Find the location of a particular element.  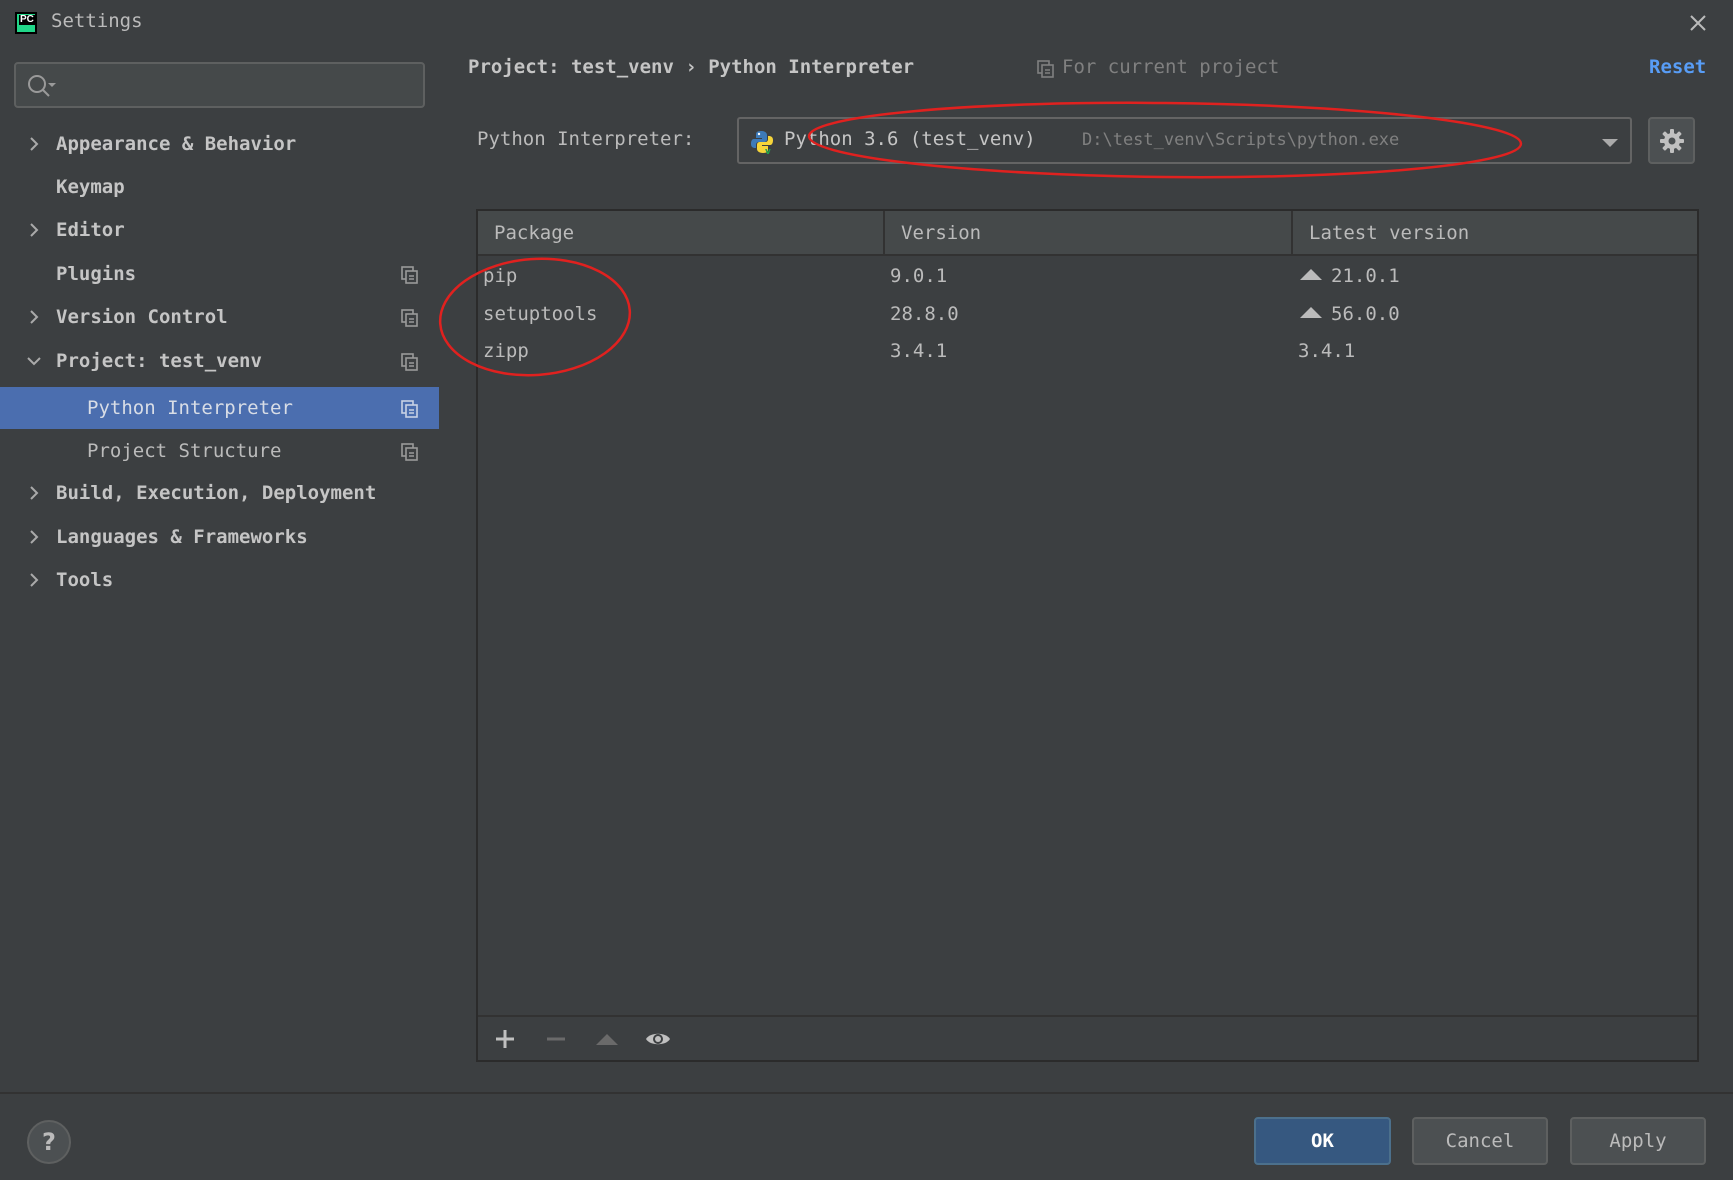

sidebar-item-label: Python Interpreter is located at coordinates (190, 408).